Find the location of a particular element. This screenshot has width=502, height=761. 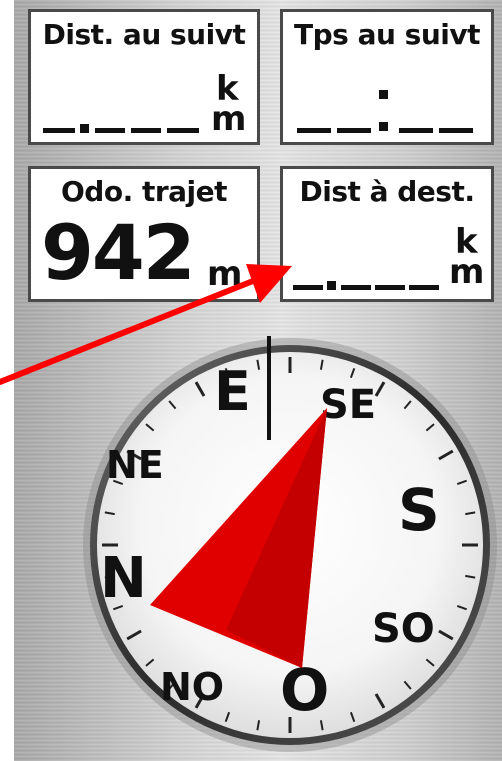

compass-label-o: O is located at coordinates (304, 690).